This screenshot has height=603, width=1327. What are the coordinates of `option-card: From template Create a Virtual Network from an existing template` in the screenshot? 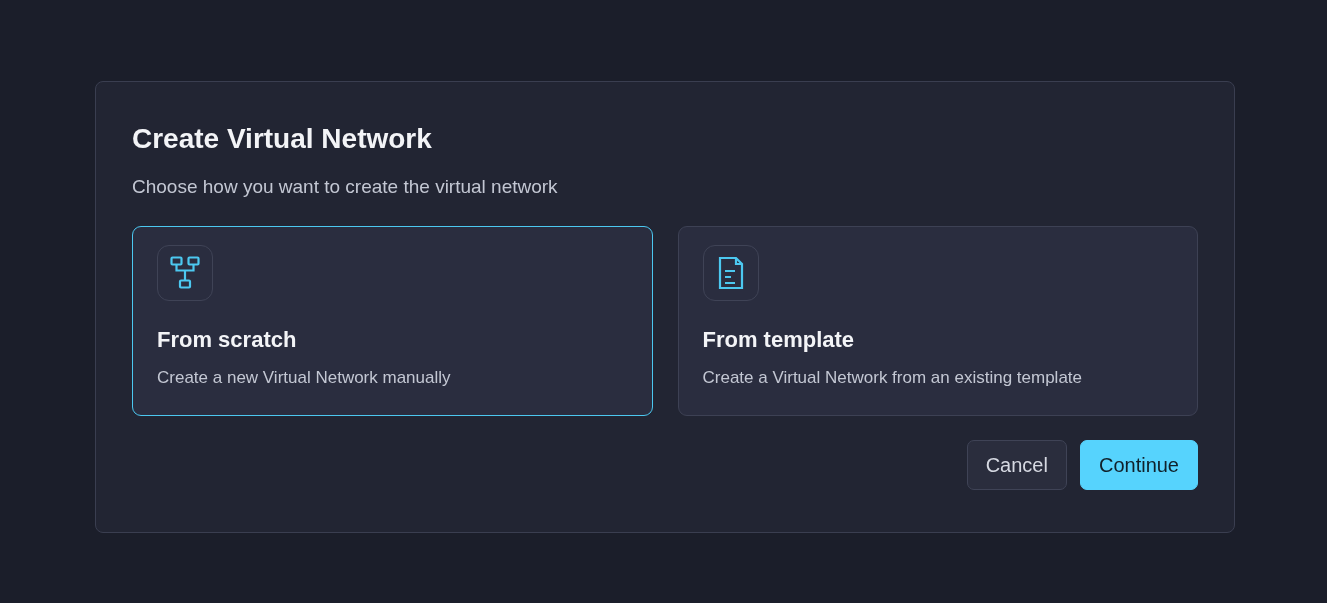 It's located at (937, 321).